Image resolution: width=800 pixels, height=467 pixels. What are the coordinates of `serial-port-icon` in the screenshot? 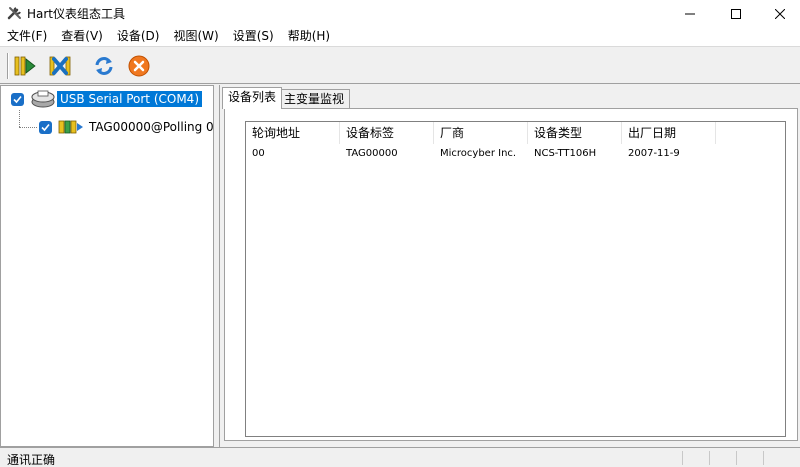 It's located at (43, 99).